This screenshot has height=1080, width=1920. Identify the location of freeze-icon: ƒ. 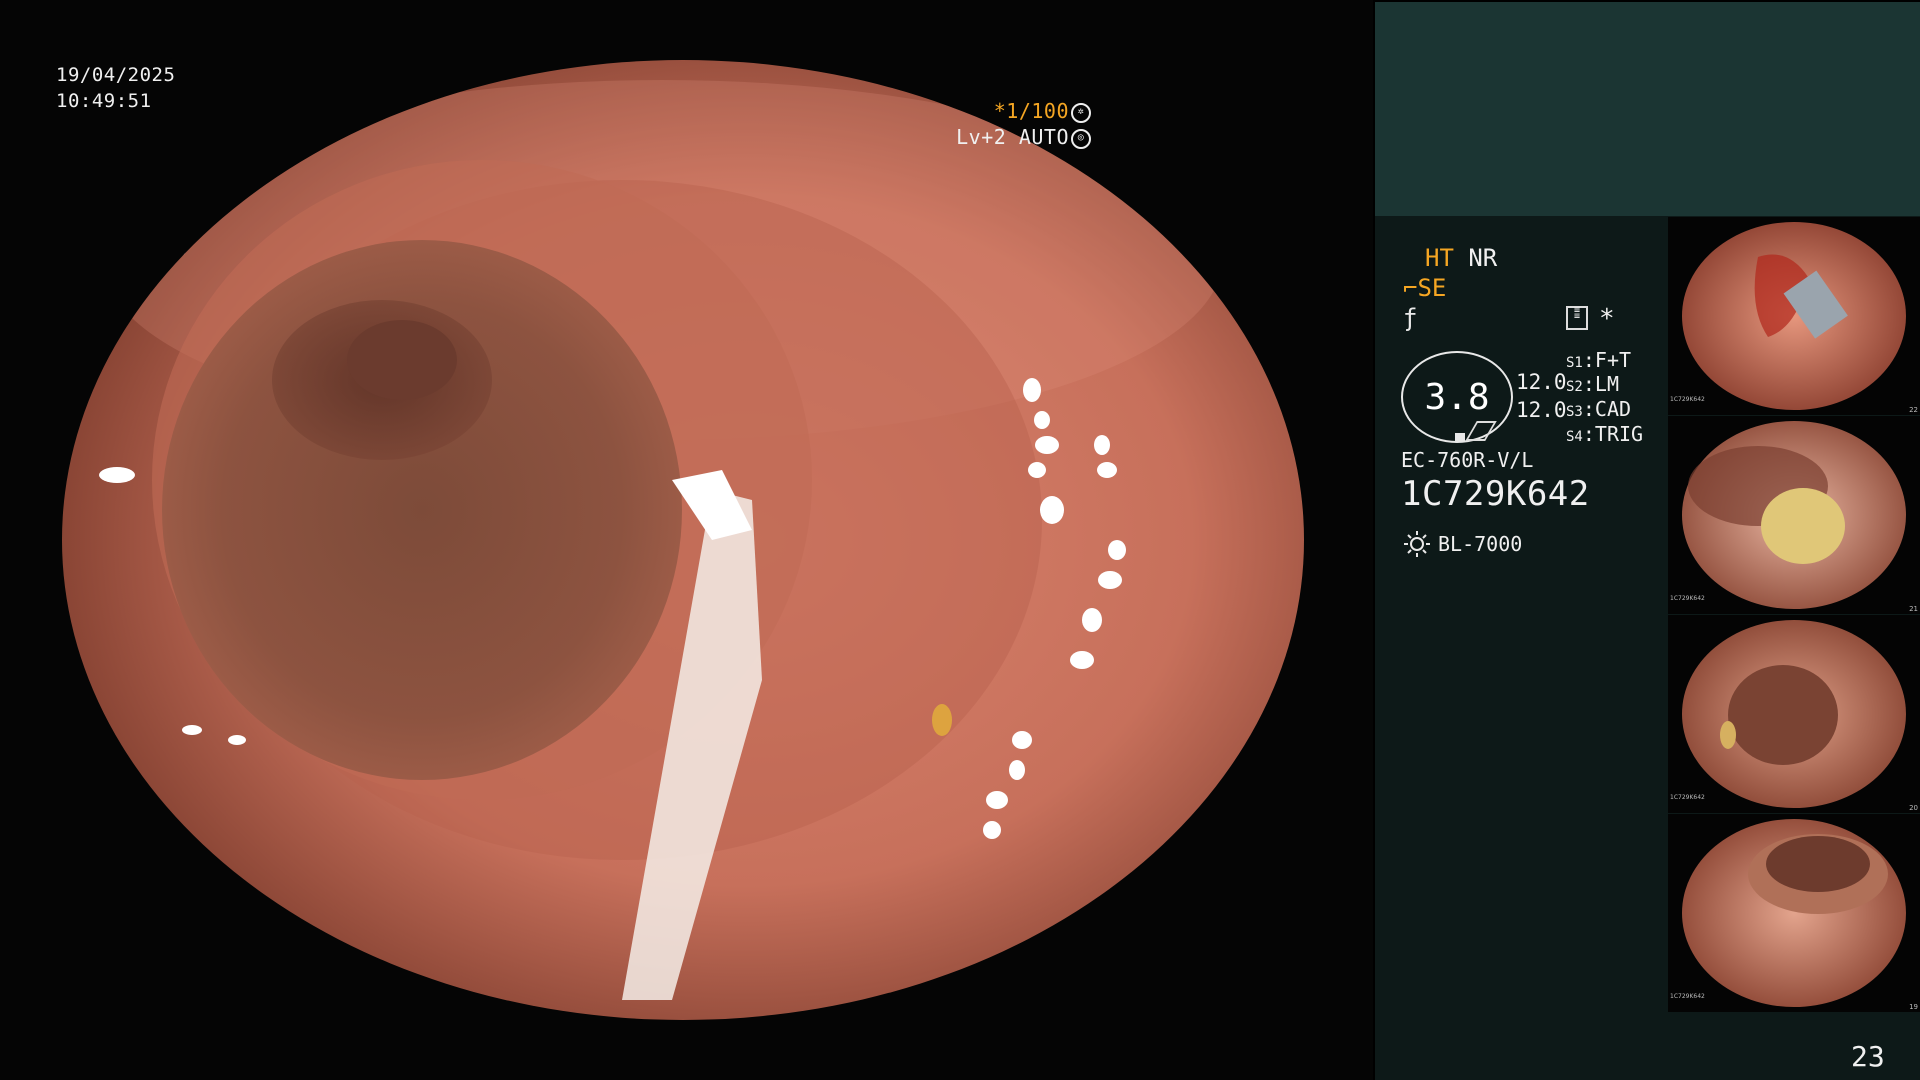
(1410, 318).